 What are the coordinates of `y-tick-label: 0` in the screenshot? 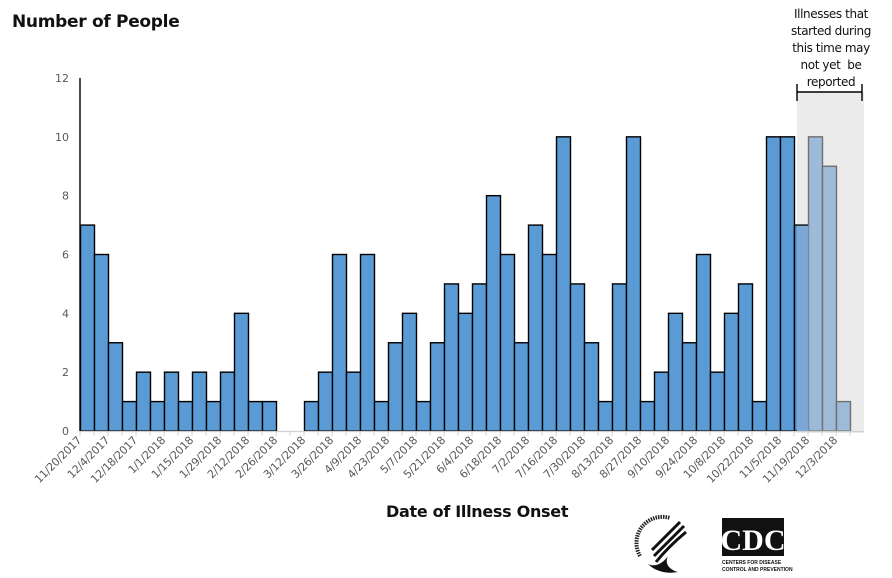 It's located at (65, 431).